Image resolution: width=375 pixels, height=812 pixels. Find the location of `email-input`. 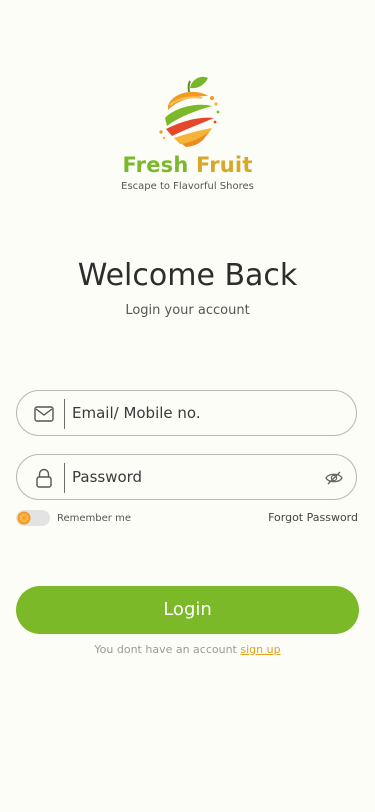

email-input is located at coordinates (192, 413).